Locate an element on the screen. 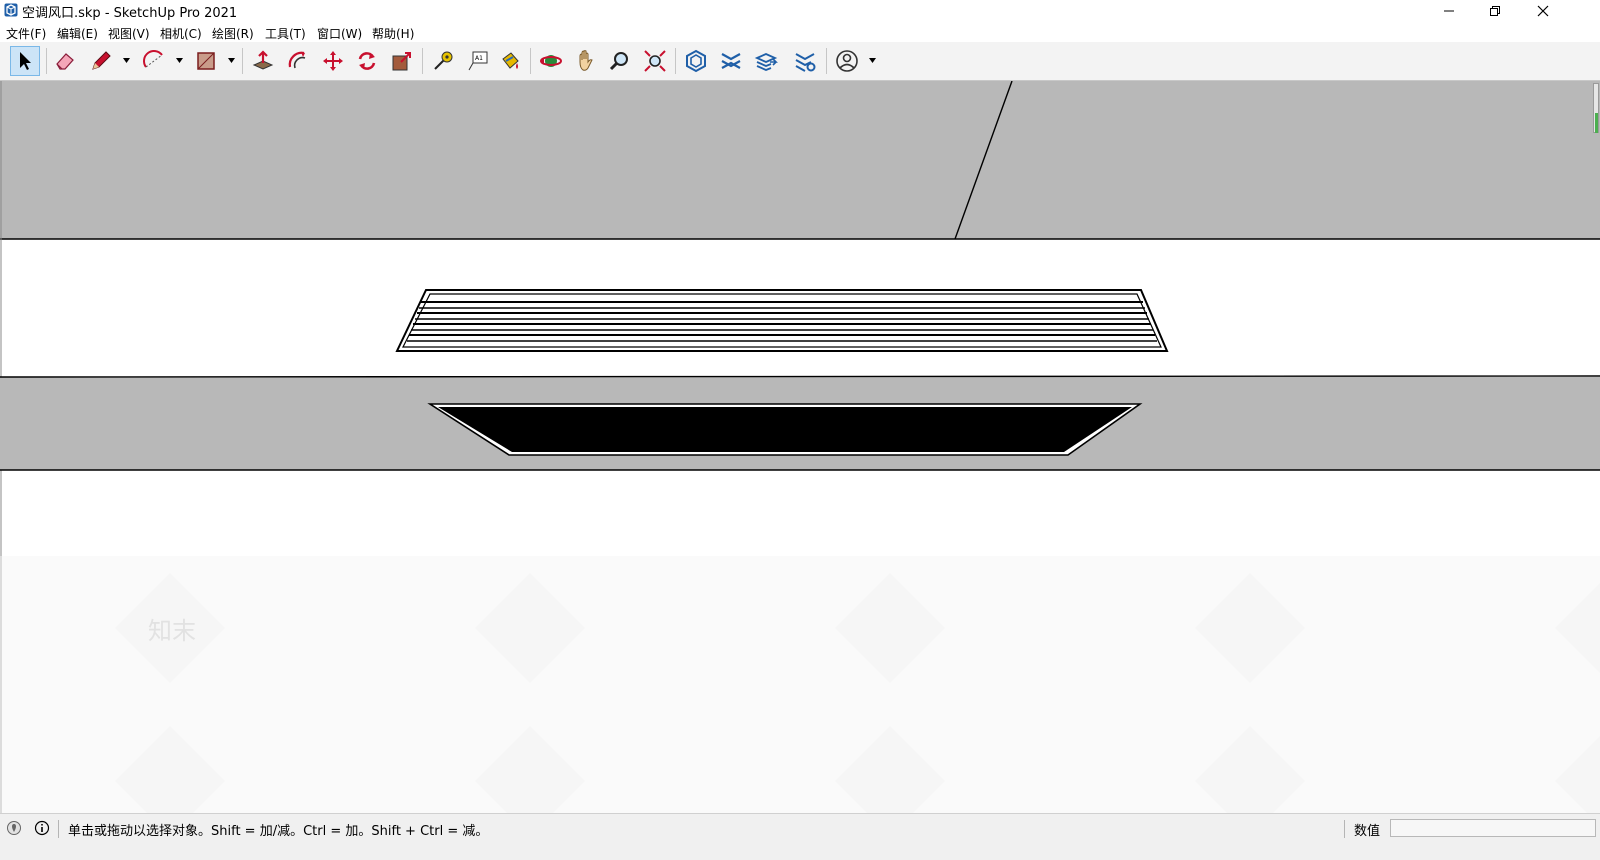  tape-measure-tool is located at coordinates (443, 61).